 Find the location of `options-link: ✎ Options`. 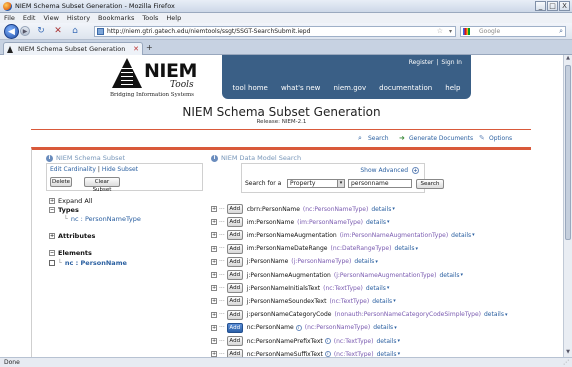

options-link: ✎ Options is located at coordinates (495, 139).